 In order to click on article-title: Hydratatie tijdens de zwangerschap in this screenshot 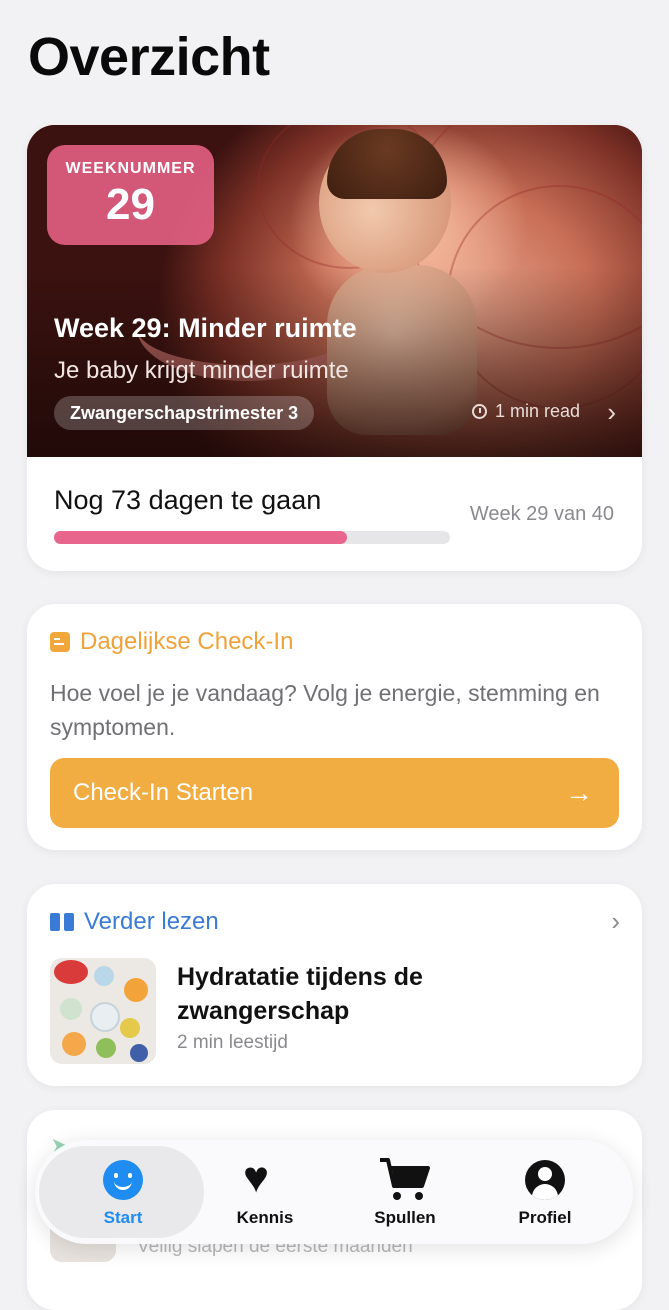, I will do `click(300, 994)`.